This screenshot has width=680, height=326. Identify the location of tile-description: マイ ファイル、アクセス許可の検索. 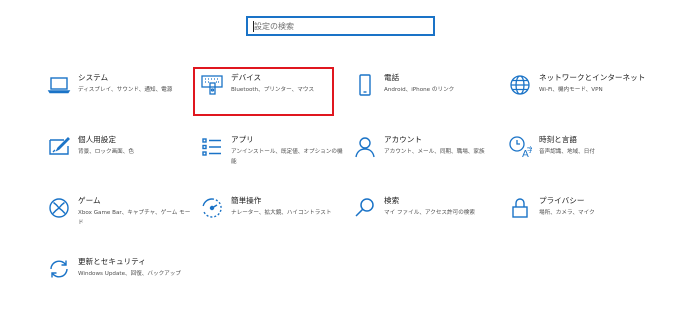
(429, 213).